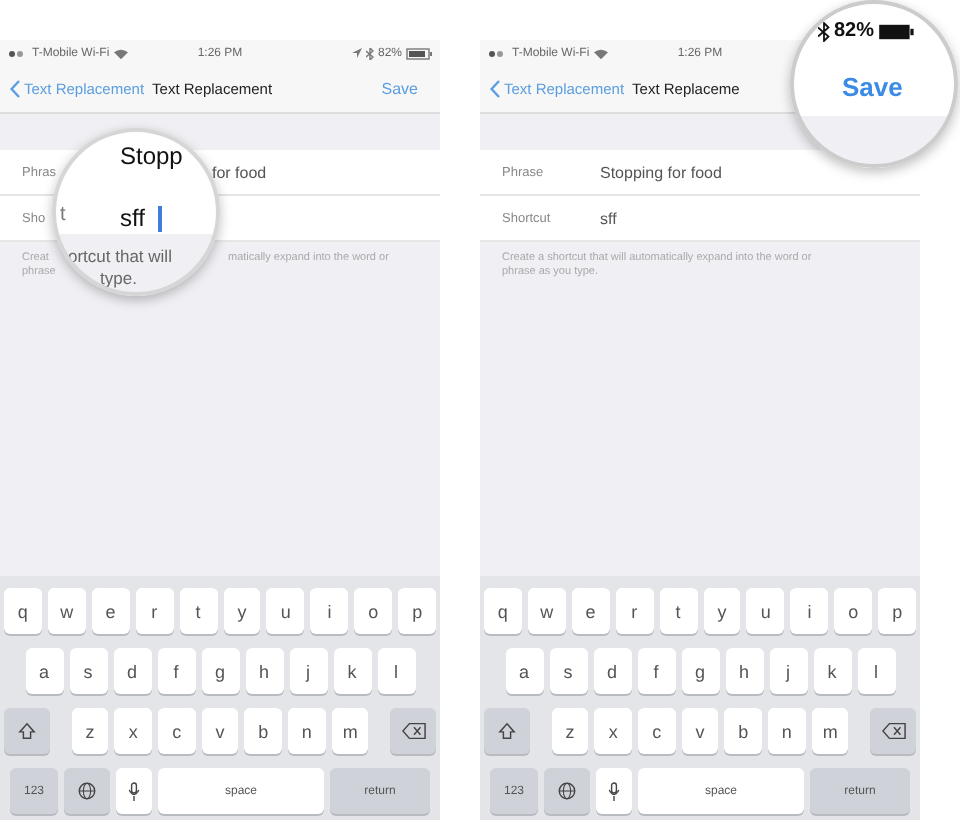 The width and height of the screenshot is (960, 820). I want to click on magnified-text: t, so click(63, 215).